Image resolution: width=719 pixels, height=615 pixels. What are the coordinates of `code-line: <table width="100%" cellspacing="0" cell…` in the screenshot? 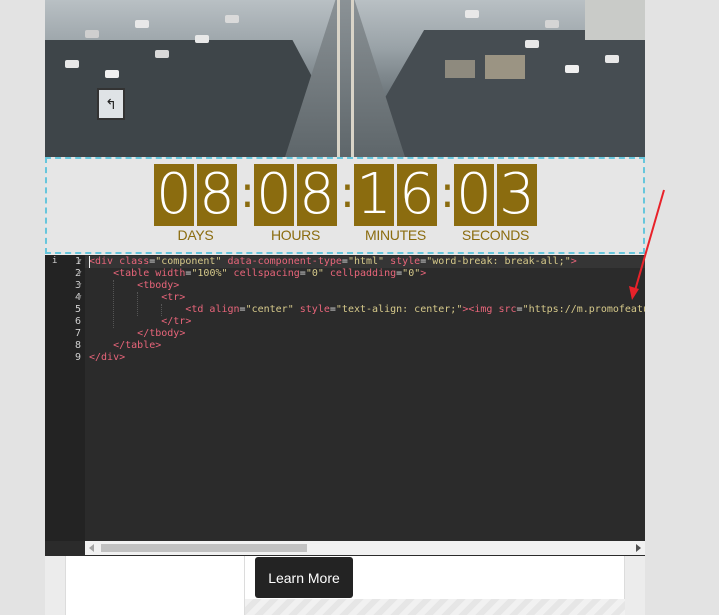 It's located at (367, 274).